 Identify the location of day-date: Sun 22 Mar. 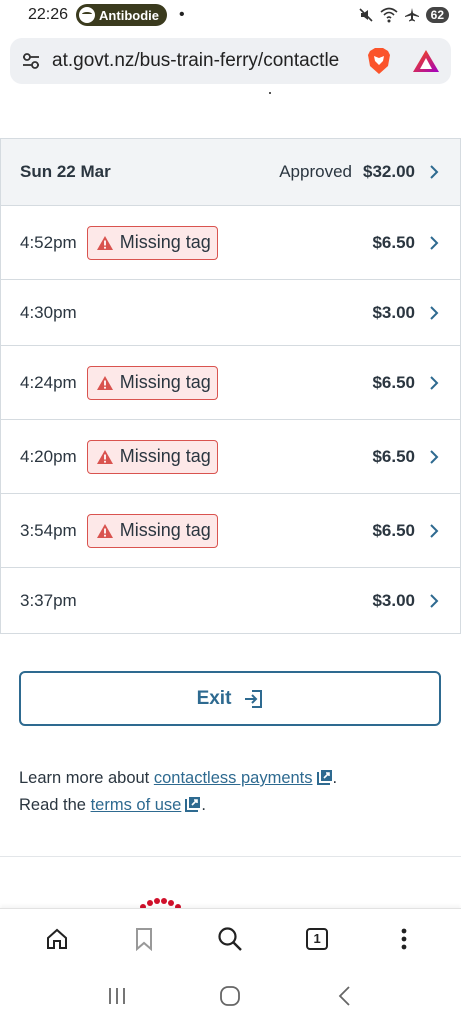
(65, 171).